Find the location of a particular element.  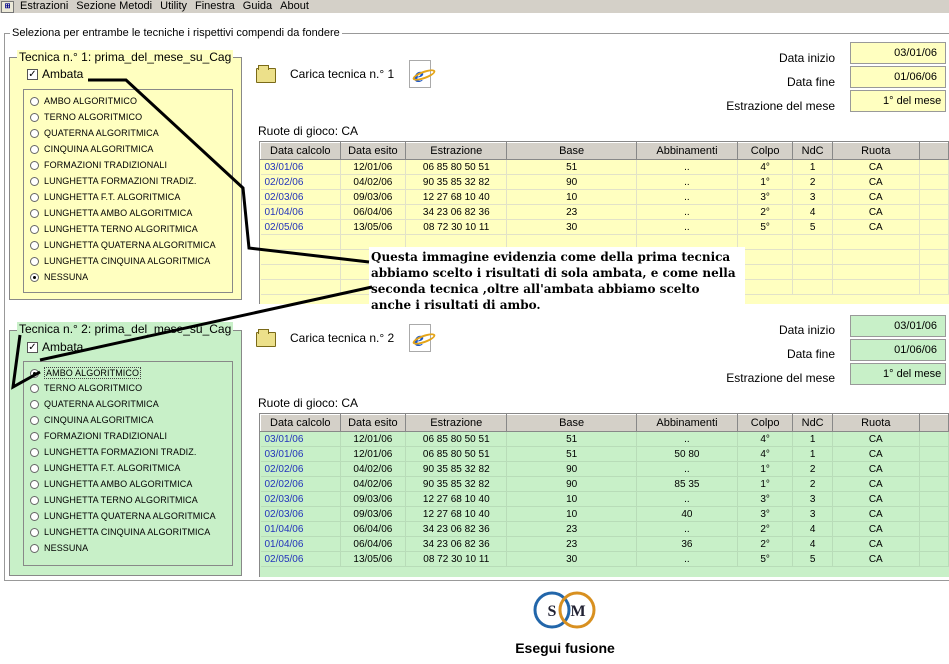

tecnica2-ambata-checkbox: ✓ Ambata is located at coordinates (55, 347).